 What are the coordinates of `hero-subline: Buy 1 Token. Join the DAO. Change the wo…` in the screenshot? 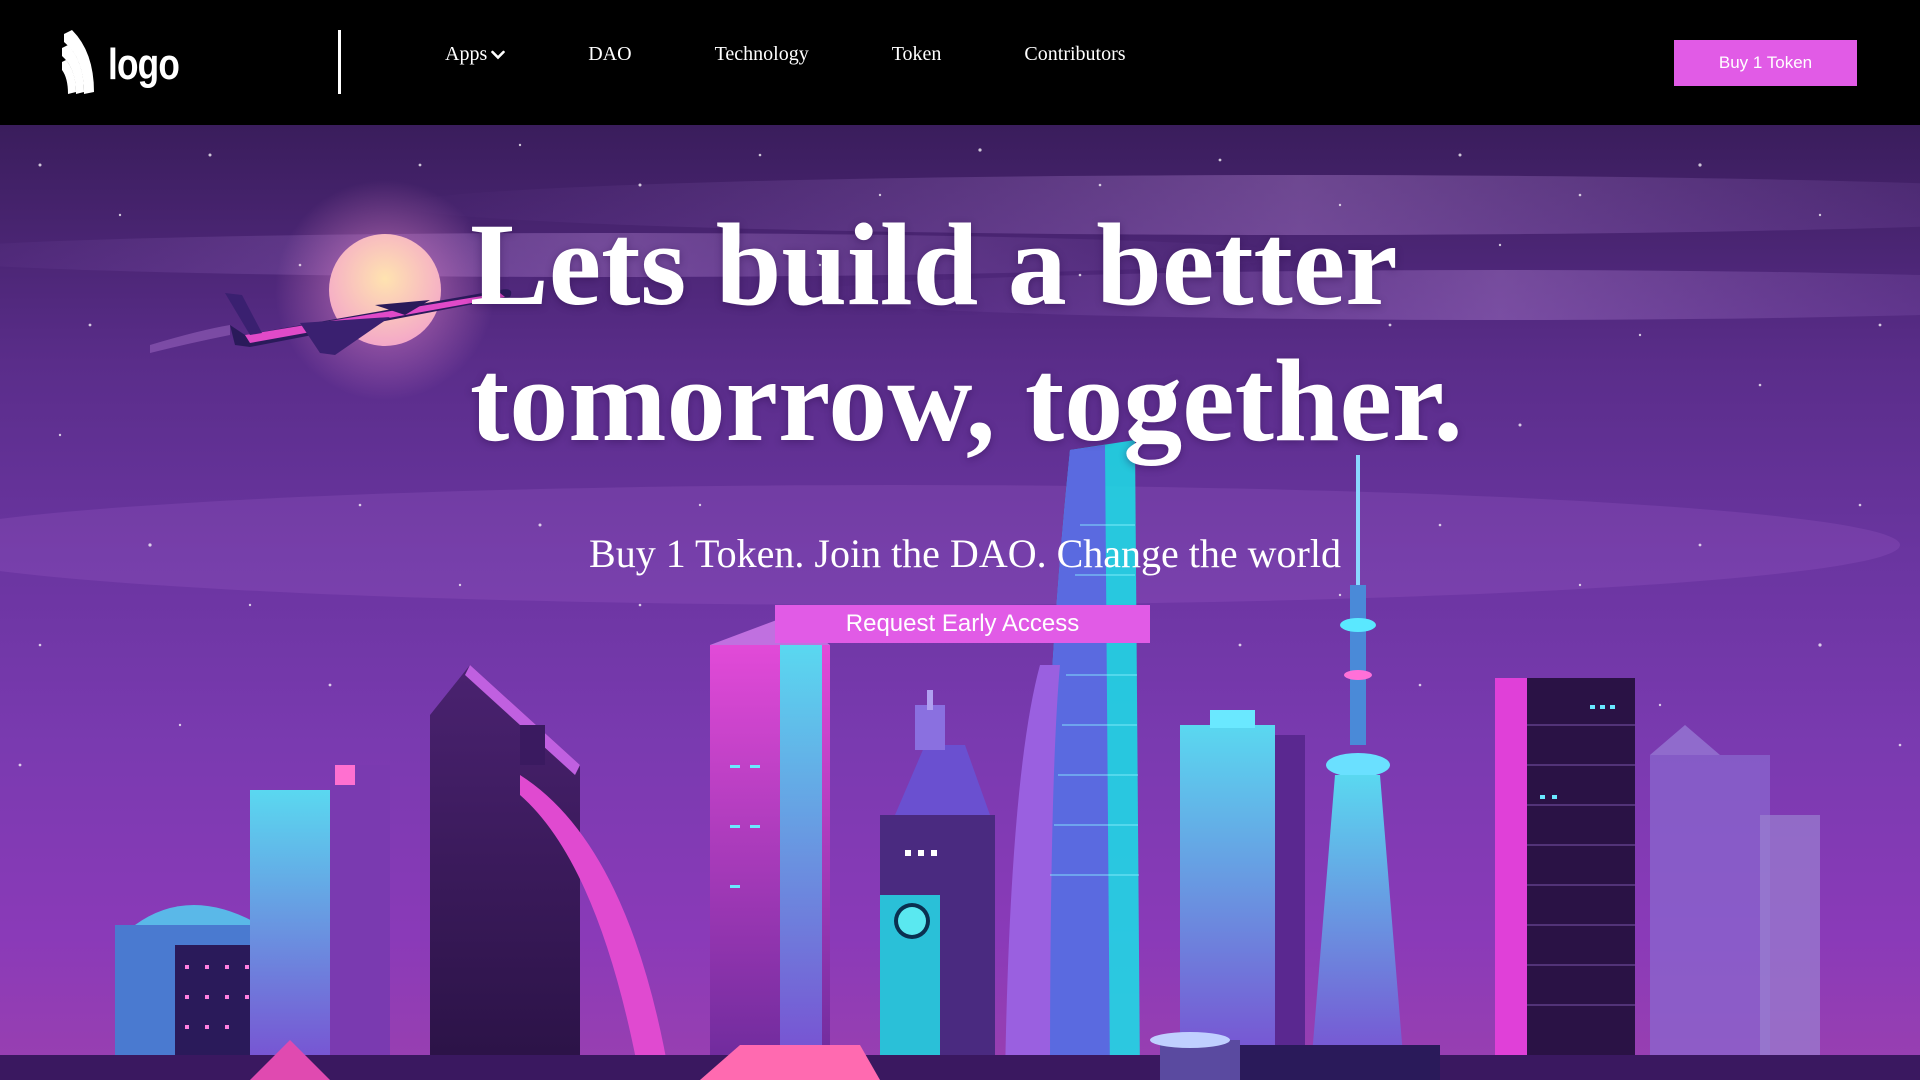 It's located at (965, 553).